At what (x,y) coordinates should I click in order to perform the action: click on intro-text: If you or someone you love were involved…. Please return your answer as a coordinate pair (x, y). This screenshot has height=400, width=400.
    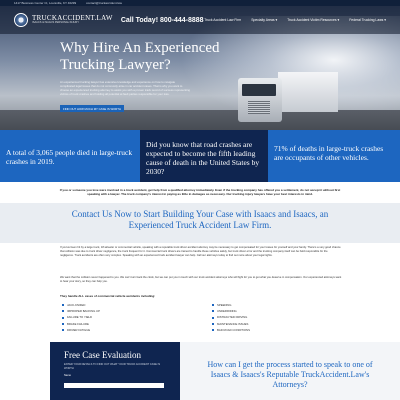
    Looking at the image, I should click on (200, 192).